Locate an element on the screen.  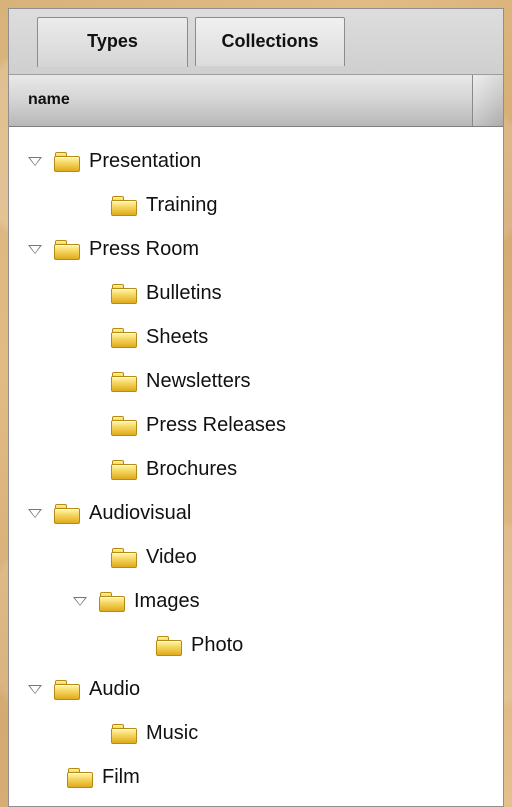
column-header-end-cap is located at coordinates (488, 100).